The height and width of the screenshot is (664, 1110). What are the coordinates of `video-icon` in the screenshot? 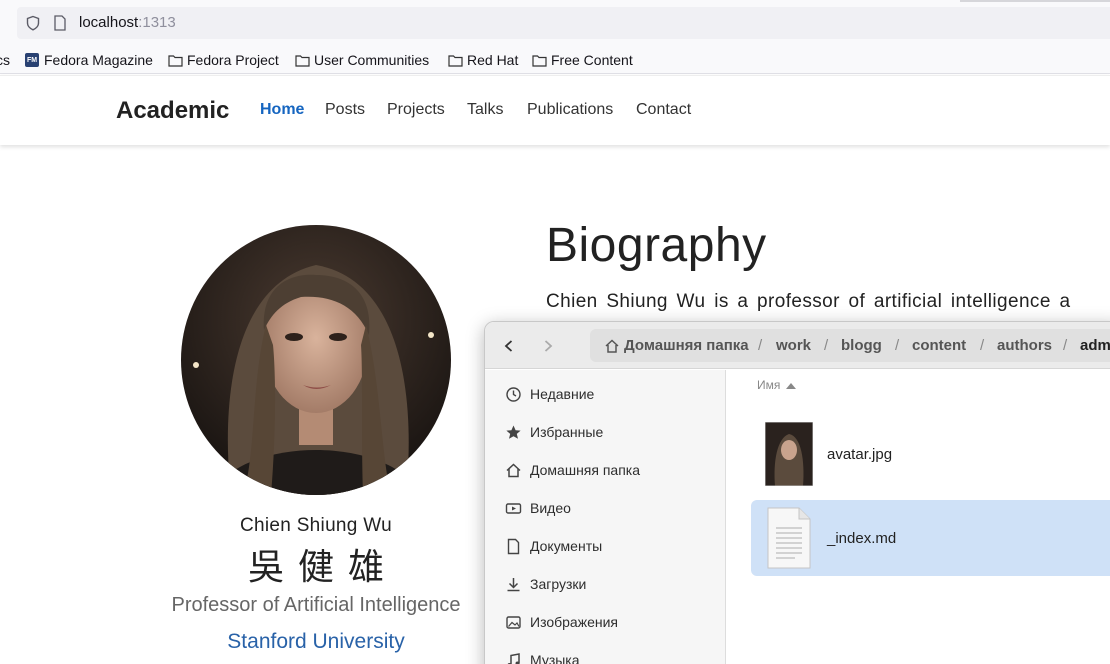 It's located at (513, 508).